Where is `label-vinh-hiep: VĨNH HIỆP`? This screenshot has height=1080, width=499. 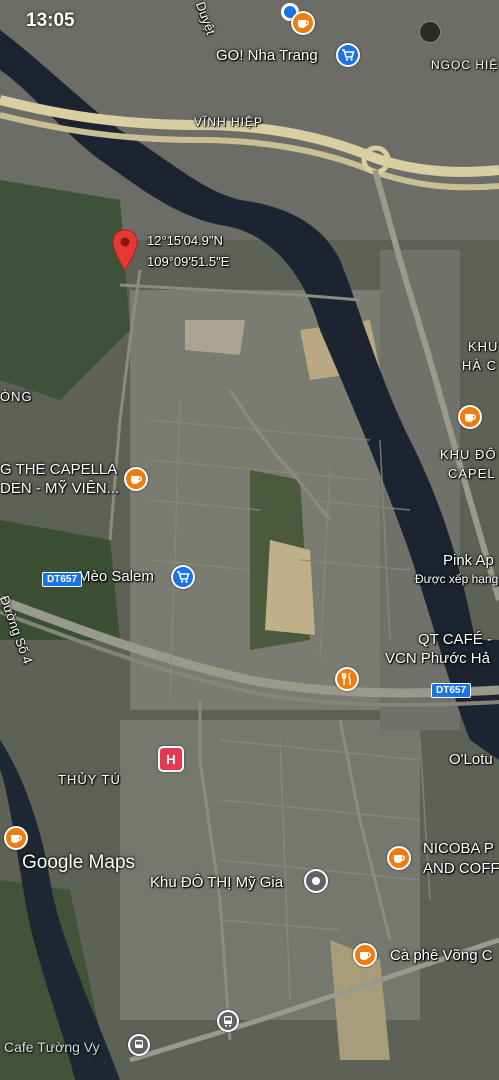 label-vinh-hiep: VĨNH HIỆP is located at coordinates (229, 122).